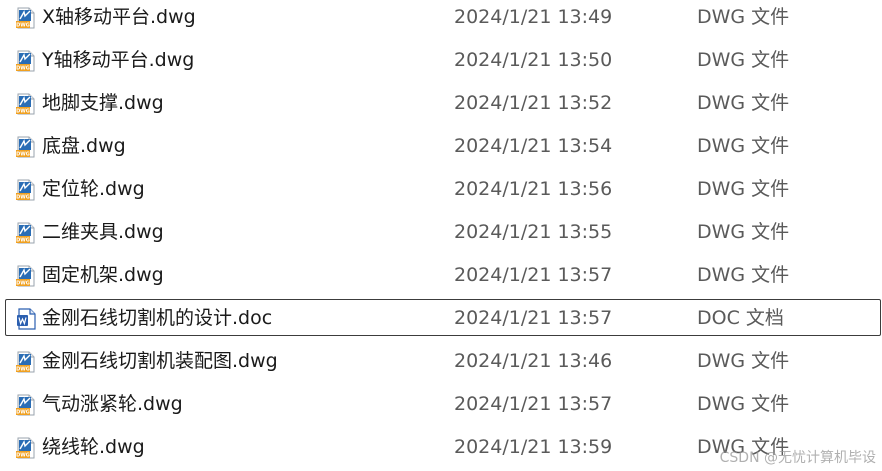  I want to click on file-modified-date: 2024/1/21 13:59, so click(533, 447).